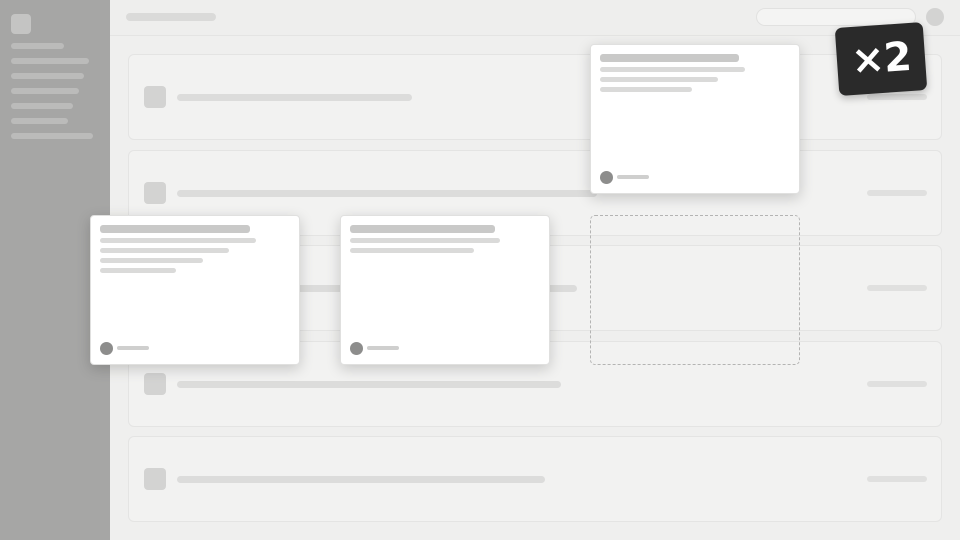 Image resolution: width=960 pixels, height=540 pixels. Describe the element at coordinates (171, 17) in the screenshot. I see `page-title` at that location.